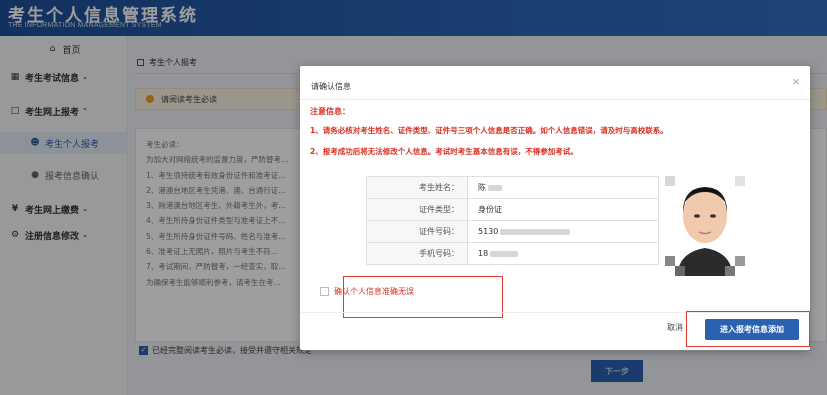 This screenshot has width=827, height=395. I want to click on table-row: 证件类型： 身份证, so click(512, 209).